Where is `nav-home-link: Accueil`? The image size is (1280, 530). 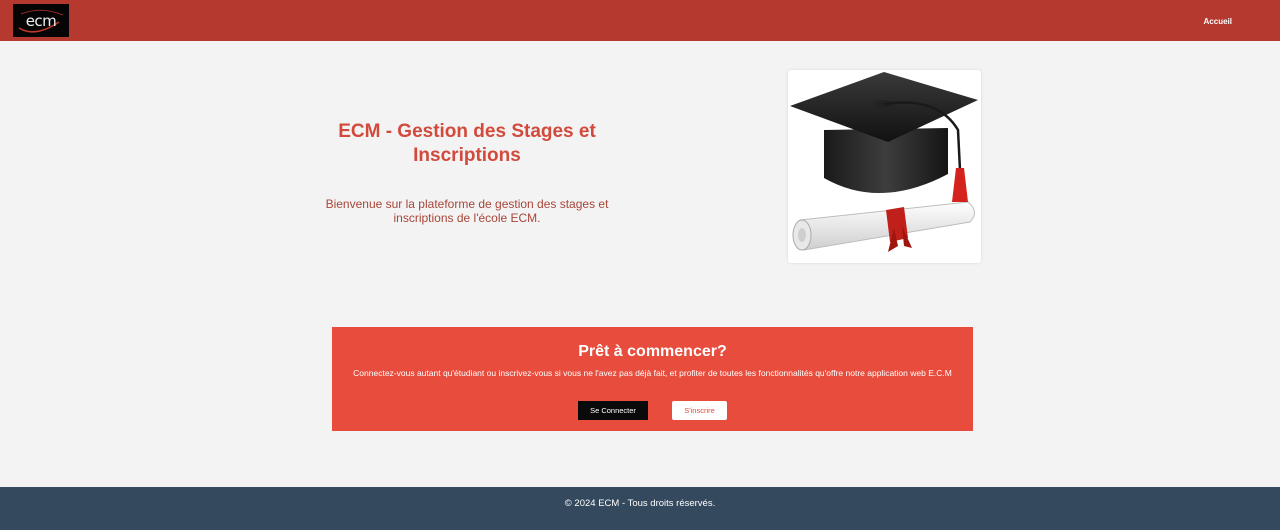
nav-home-link: Accueil is located at coordinates (1218, 21).